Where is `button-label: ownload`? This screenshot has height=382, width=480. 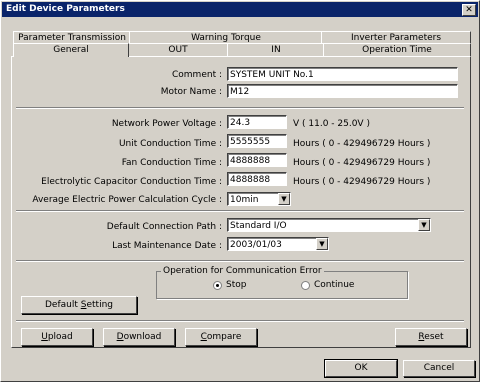
button-label: ownload is located at coordinates (142, 337).